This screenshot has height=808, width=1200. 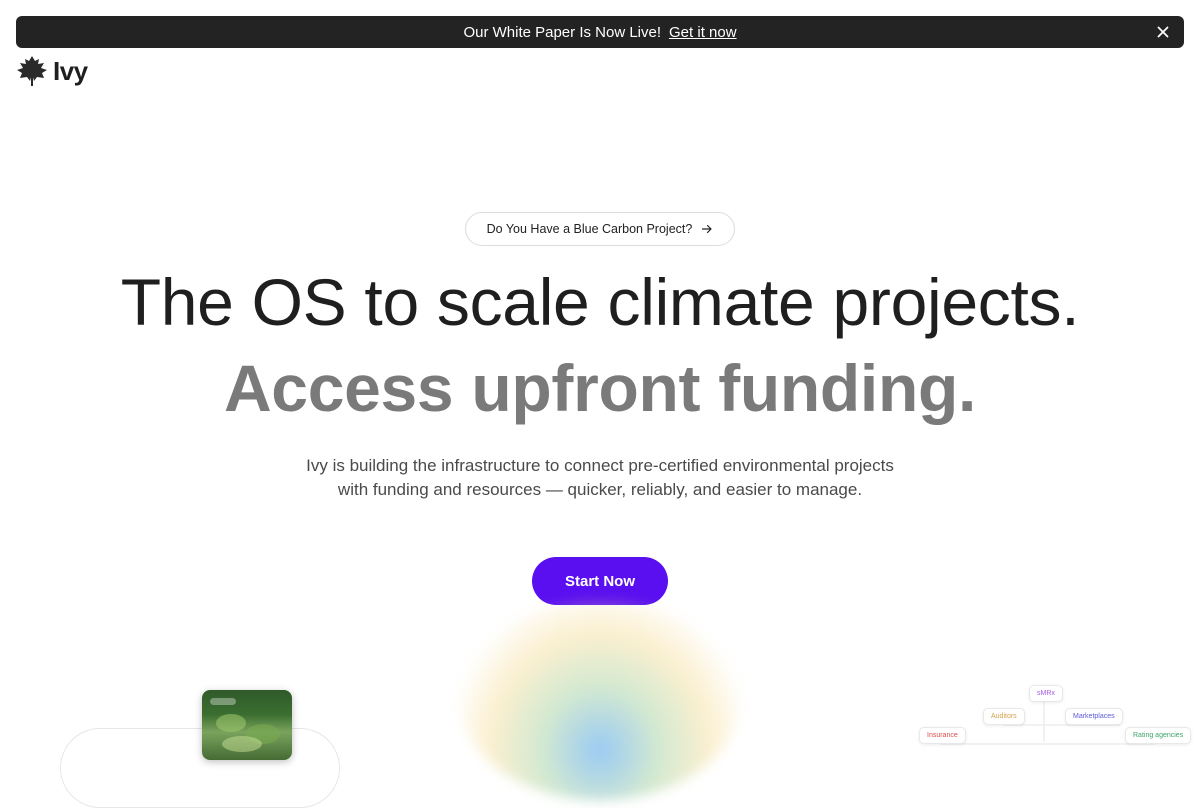 What do you see at coordinates (32, 71) in the screenshot?
I see `leaf-logo-icon` at bounding box center [32, 71].